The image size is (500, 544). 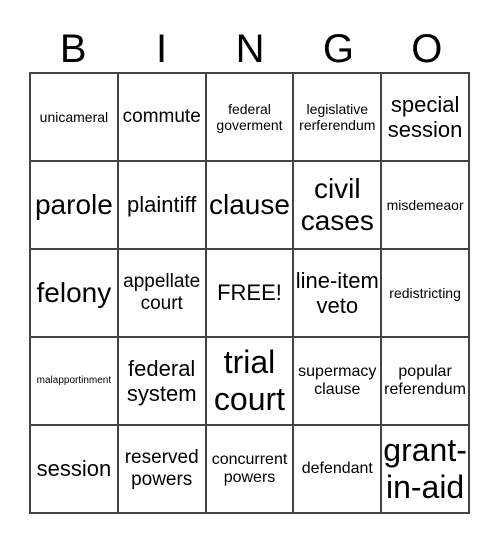 I want to click on bingo-cell: session, so click(x=74, y=469).